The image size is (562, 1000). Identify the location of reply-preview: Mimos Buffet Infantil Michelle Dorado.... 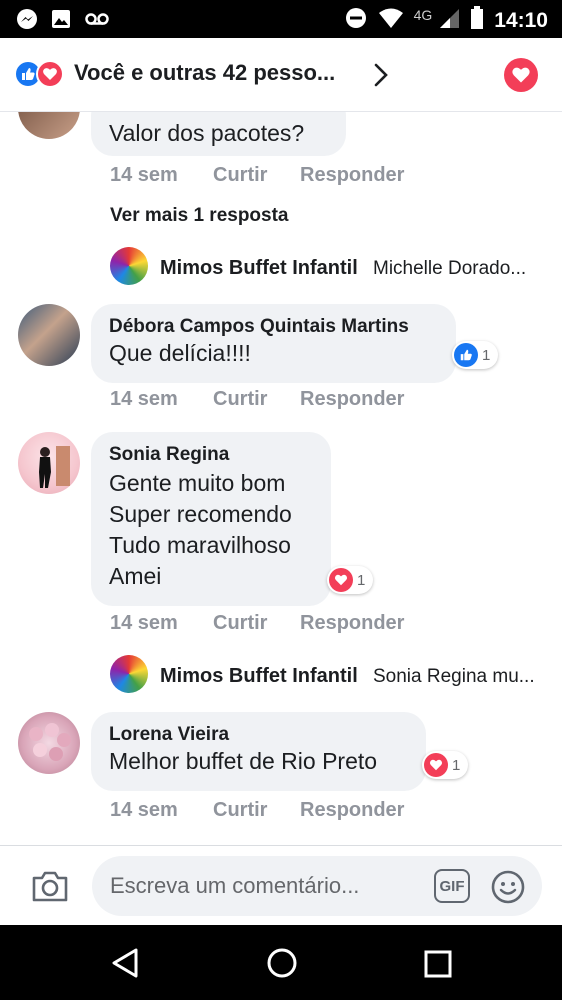
(325, 267).